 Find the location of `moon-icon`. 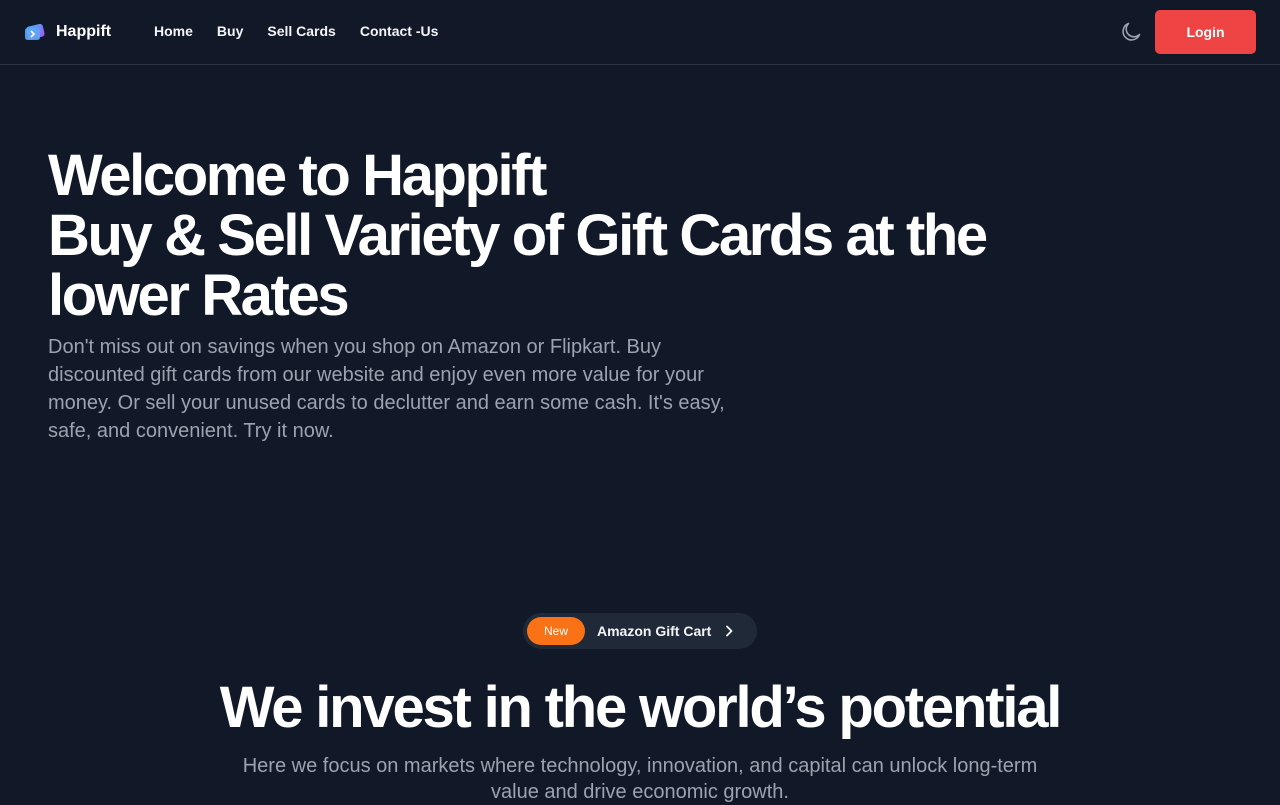

moon-icon is located at coordinates (1131, 32).